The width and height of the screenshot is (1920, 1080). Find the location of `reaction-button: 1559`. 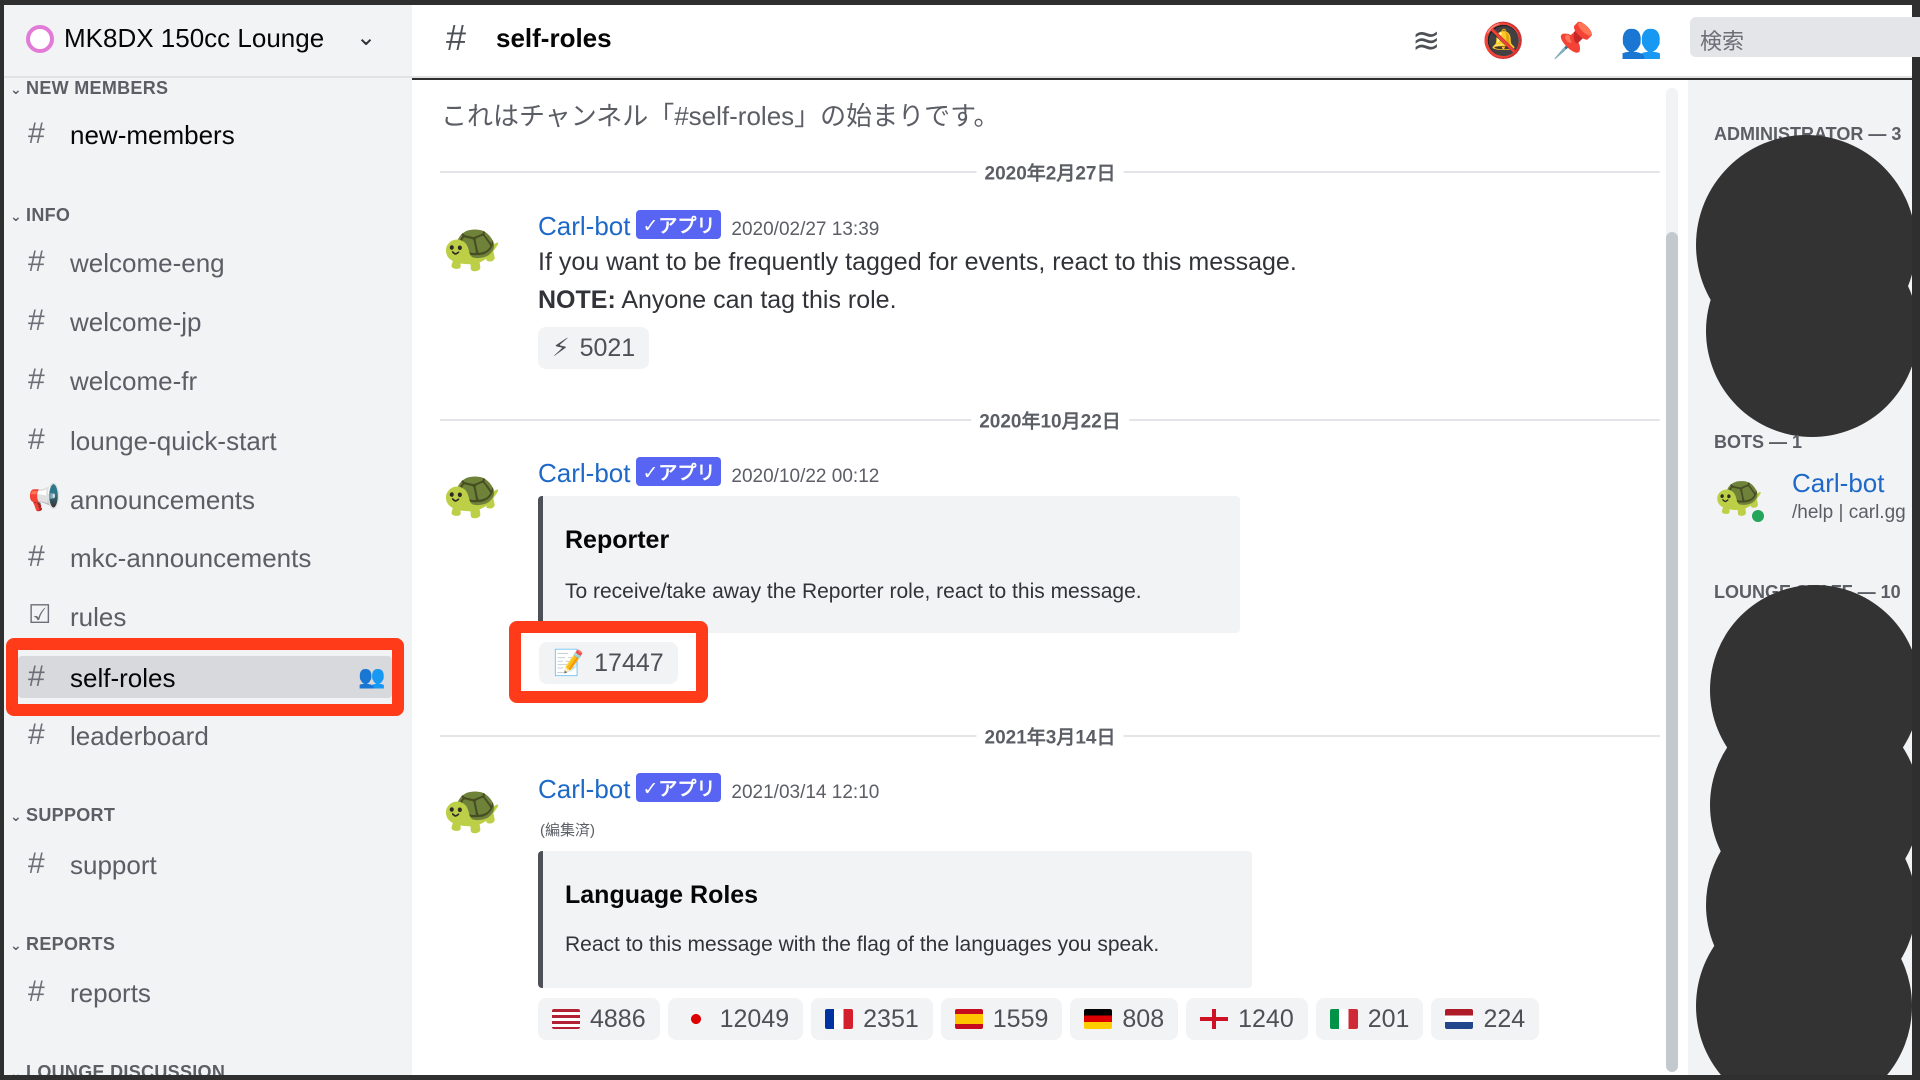

reaction-button: 1559 is located at coordinates (1001, 1019).